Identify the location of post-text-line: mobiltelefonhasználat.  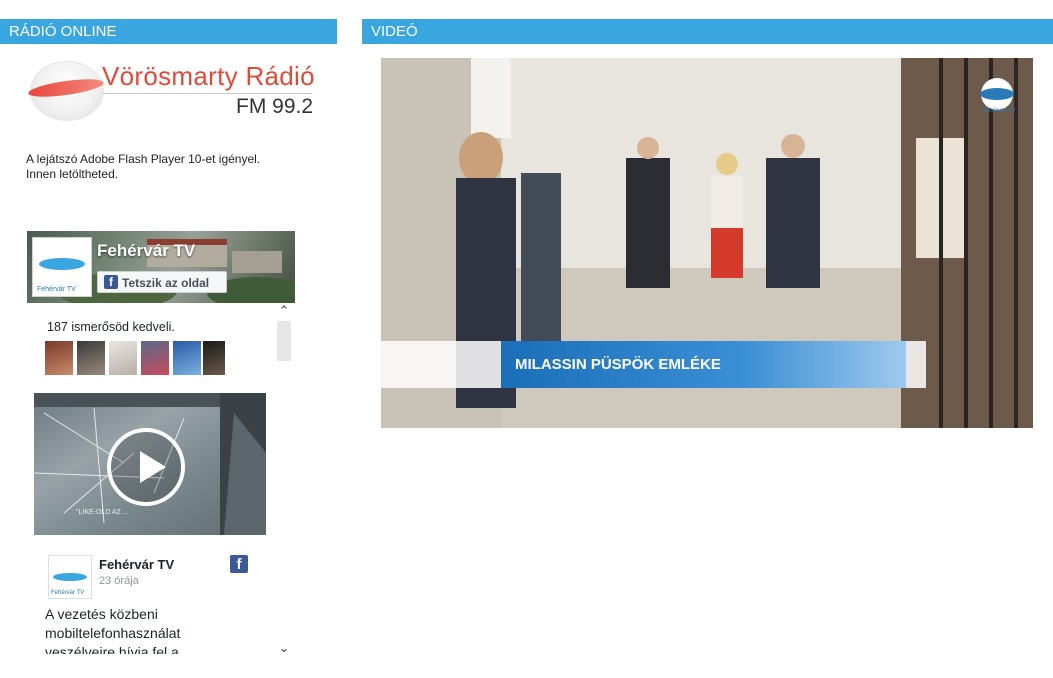
(113, 633).